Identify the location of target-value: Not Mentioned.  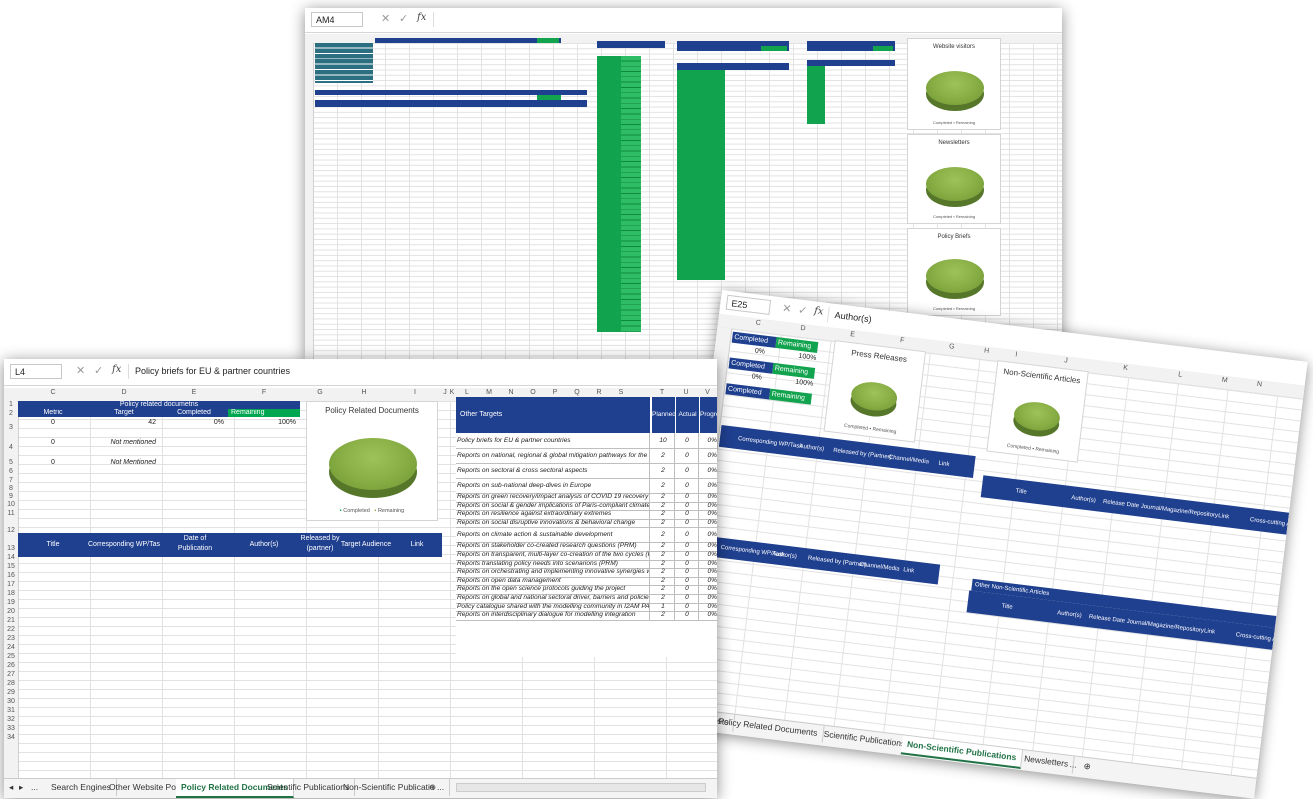
(124, 462).